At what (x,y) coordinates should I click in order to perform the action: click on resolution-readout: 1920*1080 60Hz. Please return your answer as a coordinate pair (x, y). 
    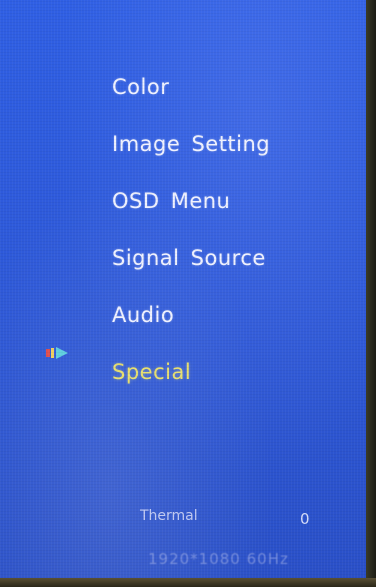
    Looking at the image, I should click on (218, 559).